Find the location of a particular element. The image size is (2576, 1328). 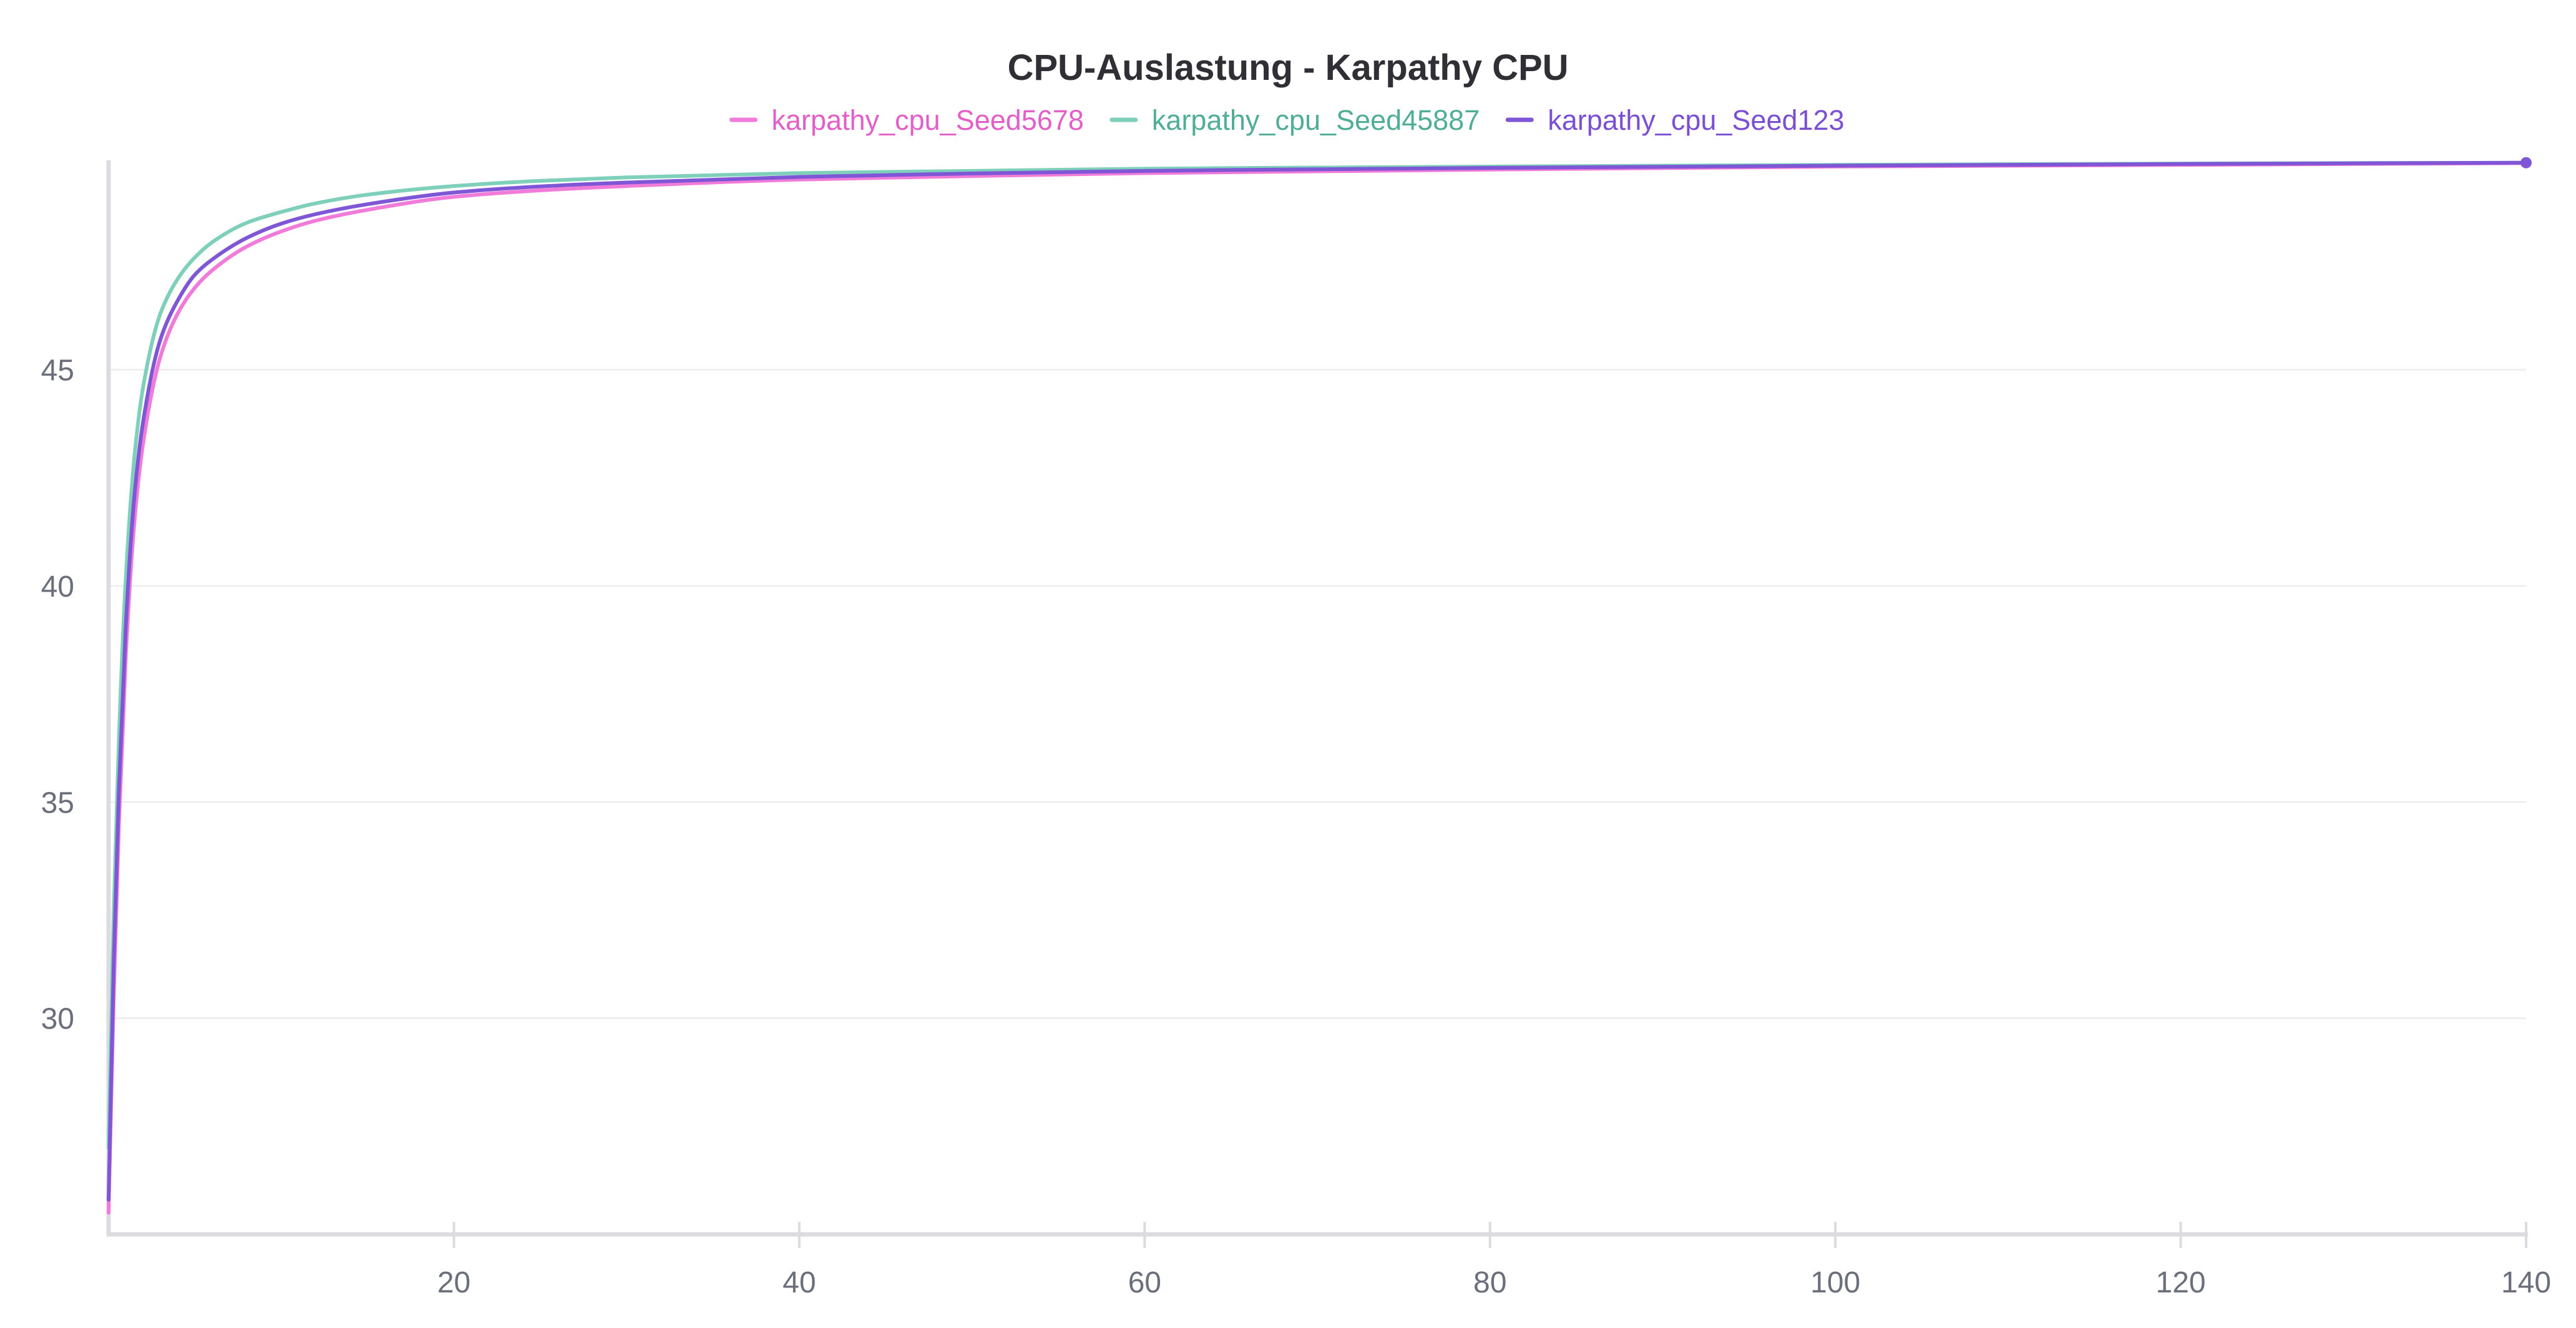

legend-item-2: karpathy_cpu_Seed45887 is located at coordinates (1295, 120).